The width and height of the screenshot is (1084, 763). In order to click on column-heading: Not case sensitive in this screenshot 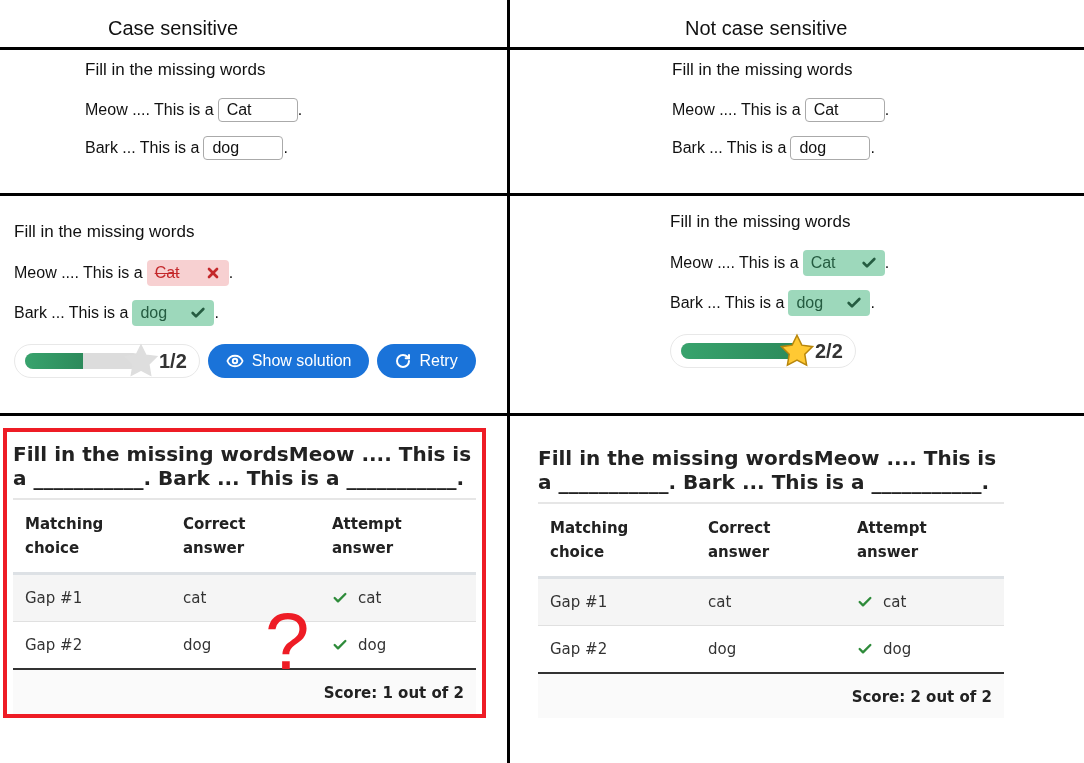, I will do `click(766, 28)`.